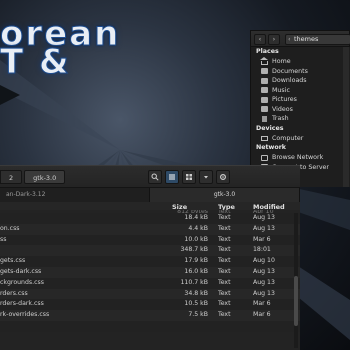 This screenshot has height=350, width=350. I want to click on list-view-icon, so click(172, 177).